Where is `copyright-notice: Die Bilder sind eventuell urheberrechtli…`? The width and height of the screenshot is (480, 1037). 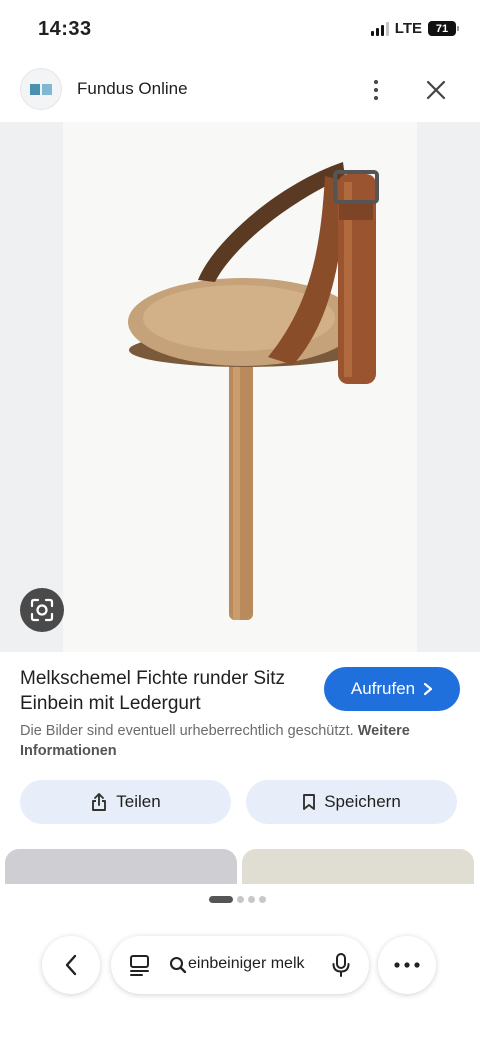
copyright-notice: Die Bilder sind eventuell urheberrechtli… is located at coordinates (240, 741).